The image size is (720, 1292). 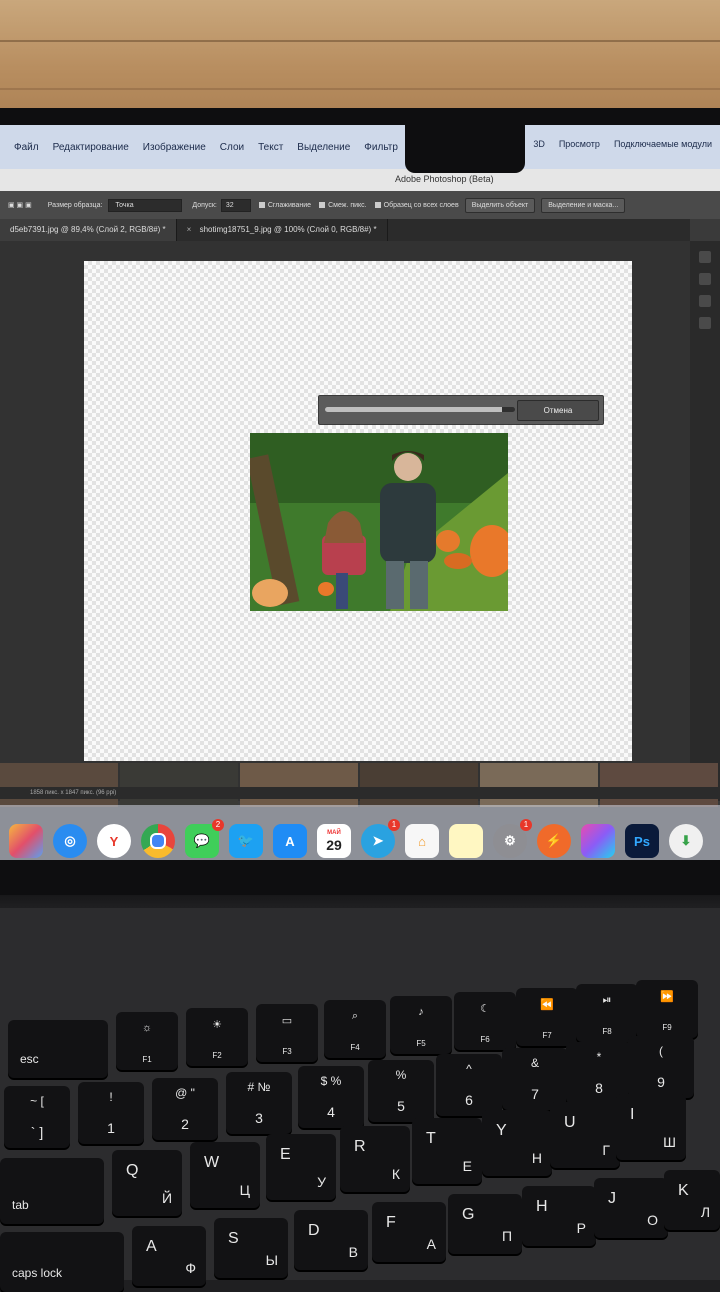 What do you see at coordinates (301, 1167) in the screenshot?
I see `key-e: EУ` at bounding box center [301, 1167].